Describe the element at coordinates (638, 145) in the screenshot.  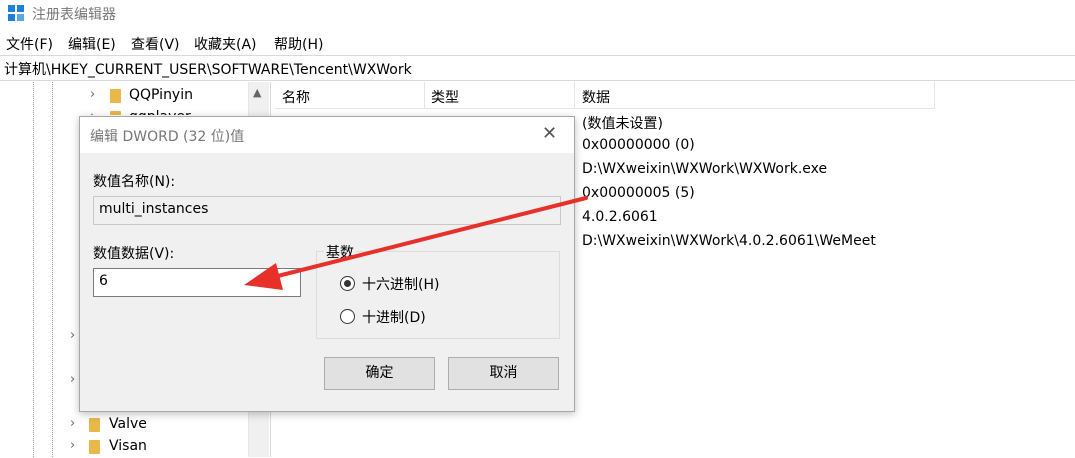
I see `row-data: 0x00000000 (0)` at that location.